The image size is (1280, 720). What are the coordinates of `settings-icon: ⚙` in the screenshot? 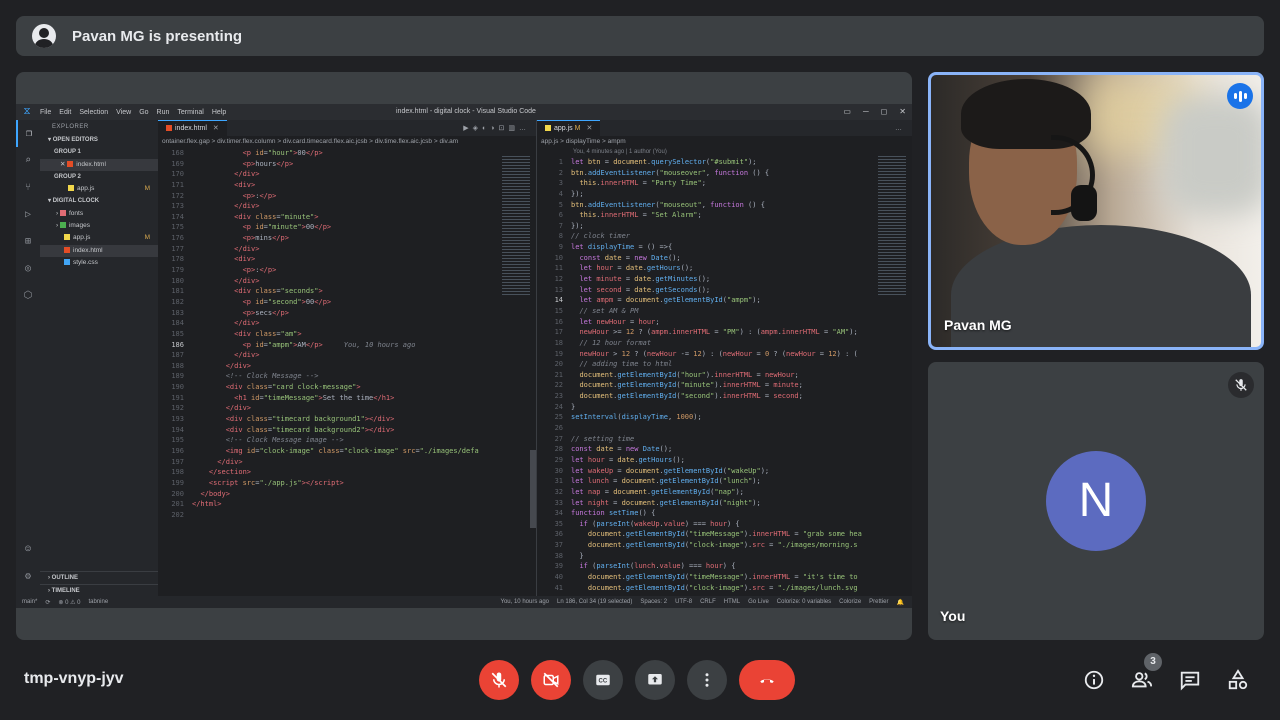 It's located at (28, 576).